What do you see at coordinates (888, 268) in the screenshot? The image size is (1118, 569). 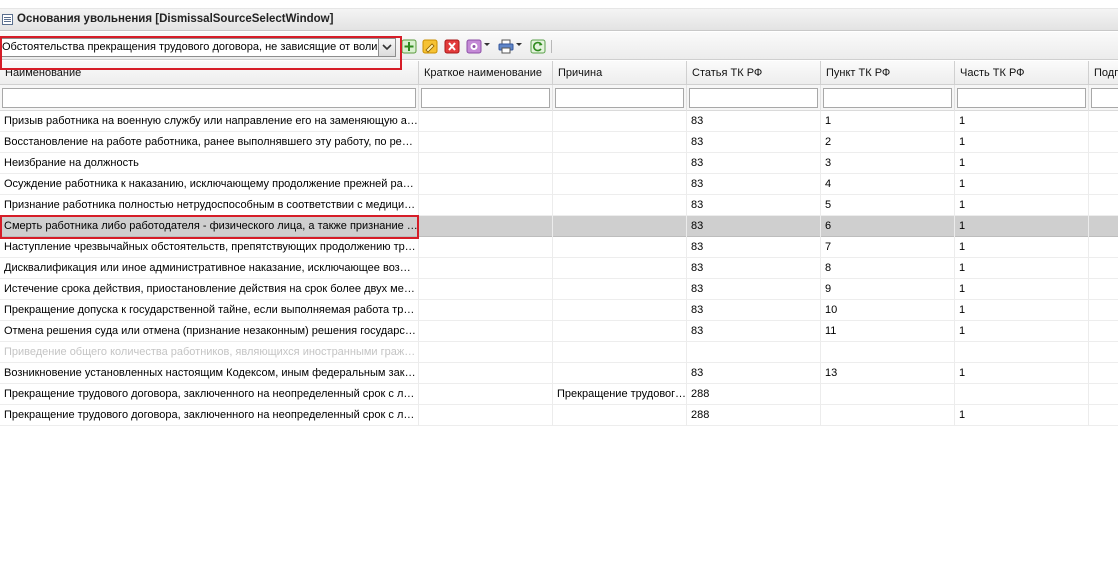 I see `cell-item: 8` at bounding box center [888, 268].